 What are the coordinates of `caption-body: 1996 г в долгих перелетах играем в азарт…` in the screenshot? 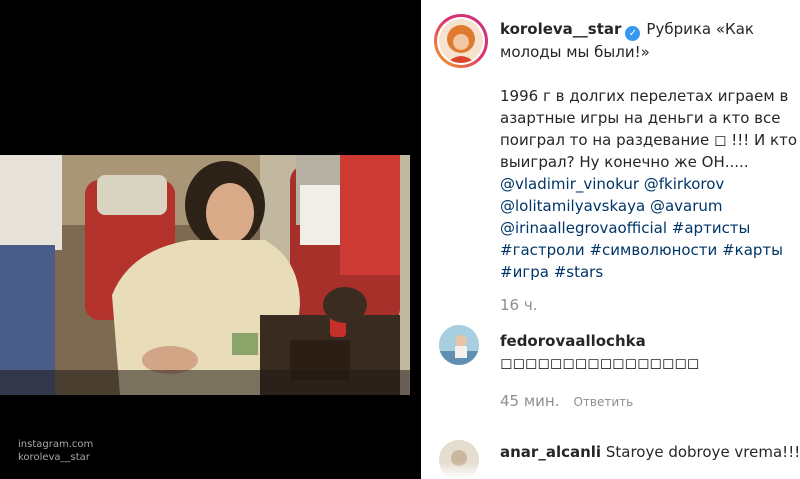 It's located at (648, 129).